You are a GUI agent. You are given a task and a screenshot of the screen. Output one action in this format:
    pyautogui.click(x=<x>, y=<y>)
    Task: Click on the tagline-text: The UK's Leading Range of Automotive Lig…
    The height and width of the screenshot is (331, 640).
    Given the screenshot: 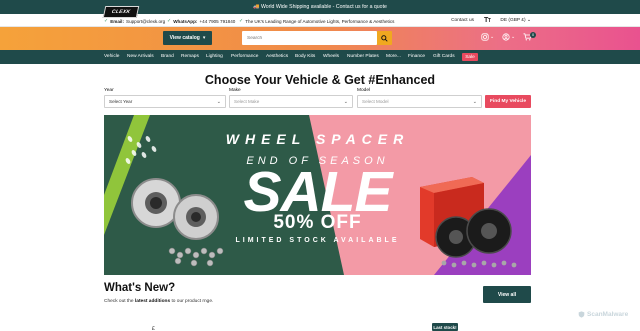 What is the action you would take?
    pyautogui.click(x=320, y=21)
    